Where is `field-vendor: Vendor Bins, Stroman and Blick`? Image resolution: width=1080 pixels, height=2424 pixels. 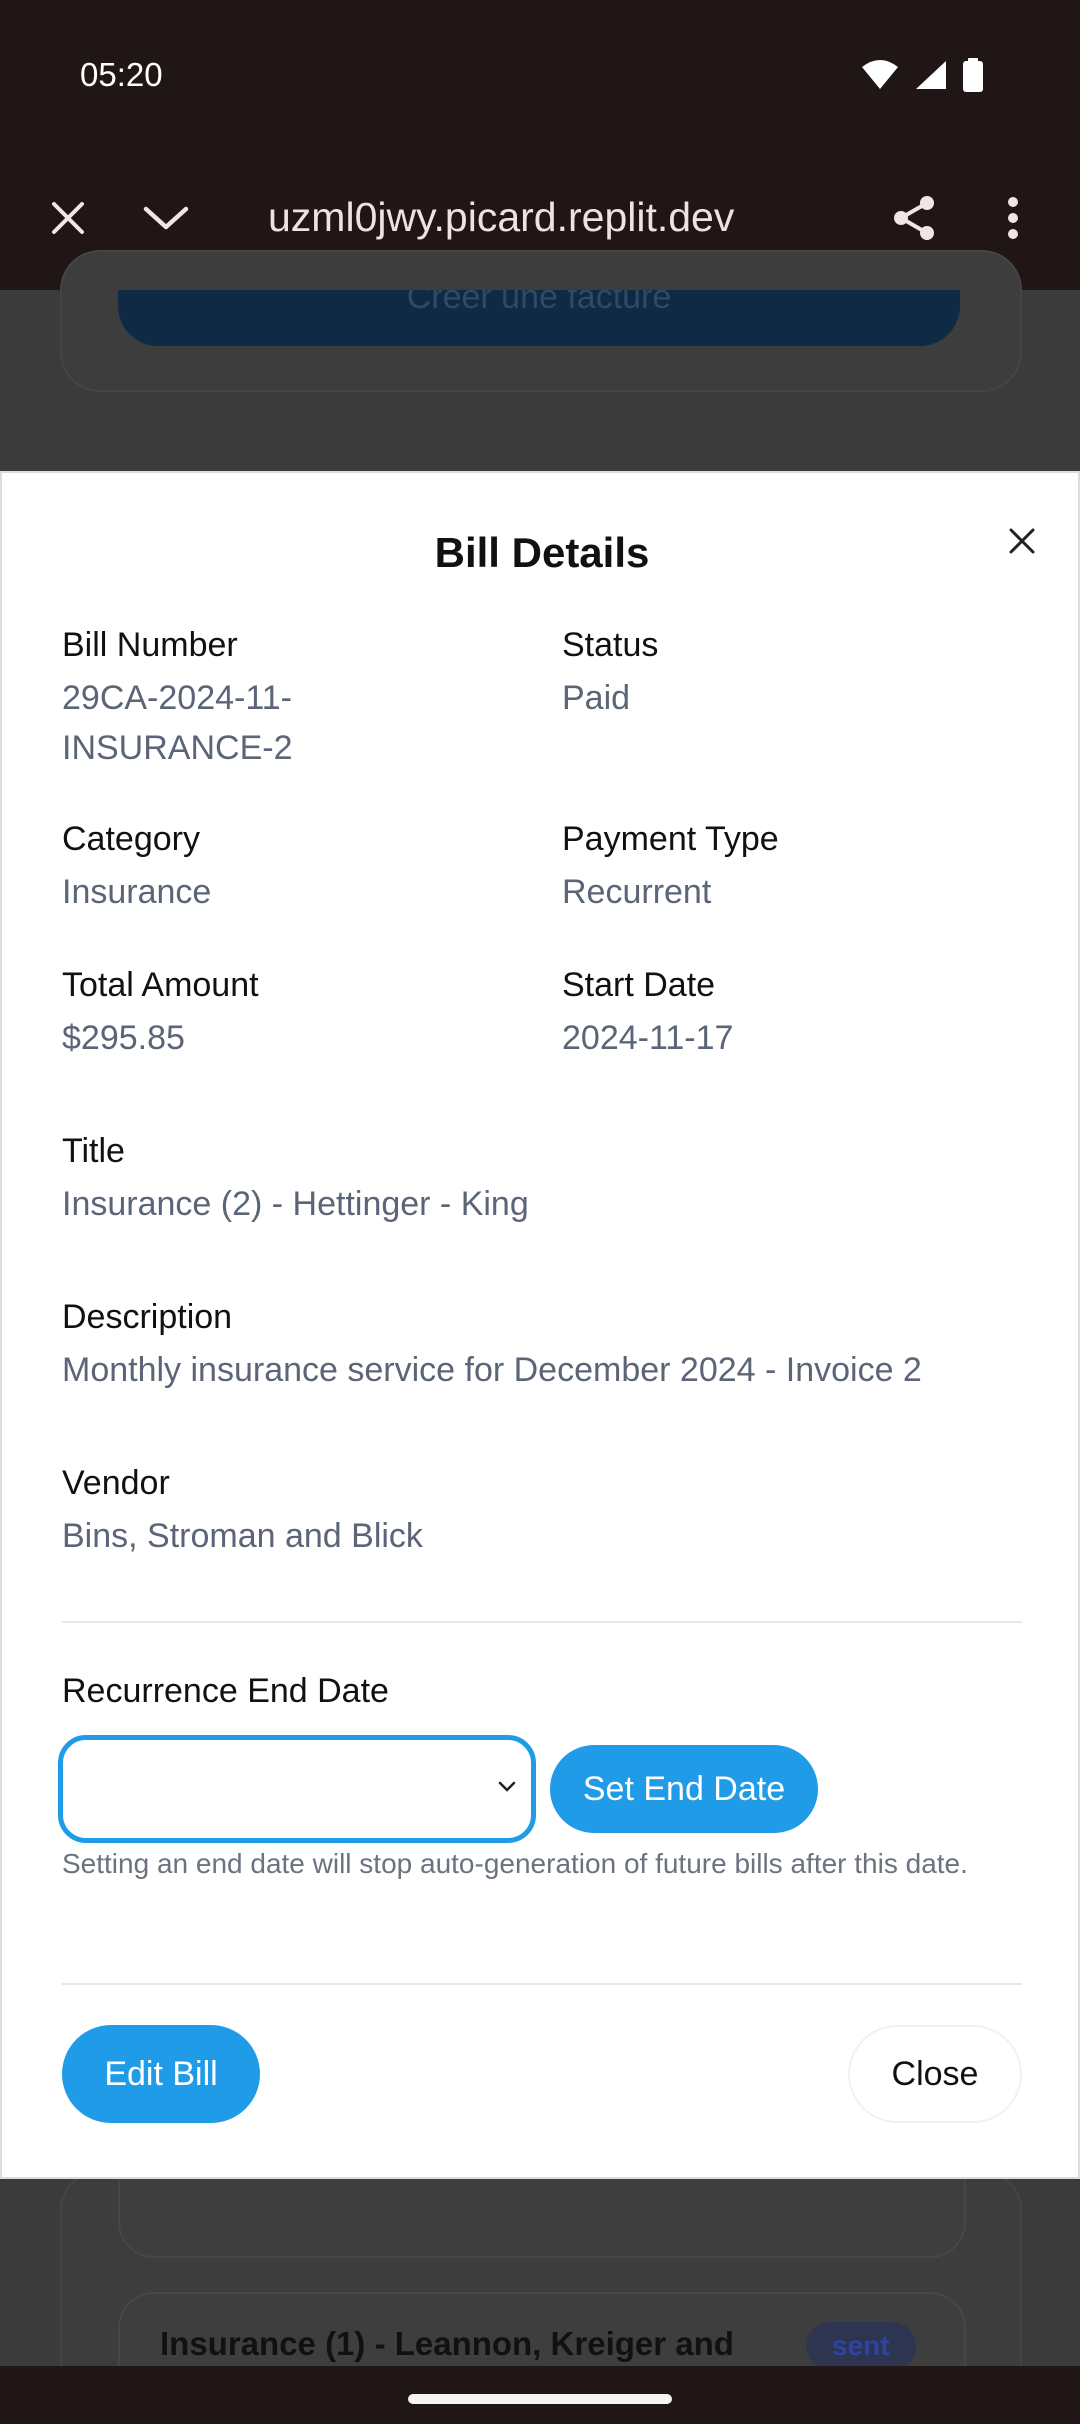
field-vendor: Vendor Bins, Stroman and Blick is located at coordinates (542, 1511).